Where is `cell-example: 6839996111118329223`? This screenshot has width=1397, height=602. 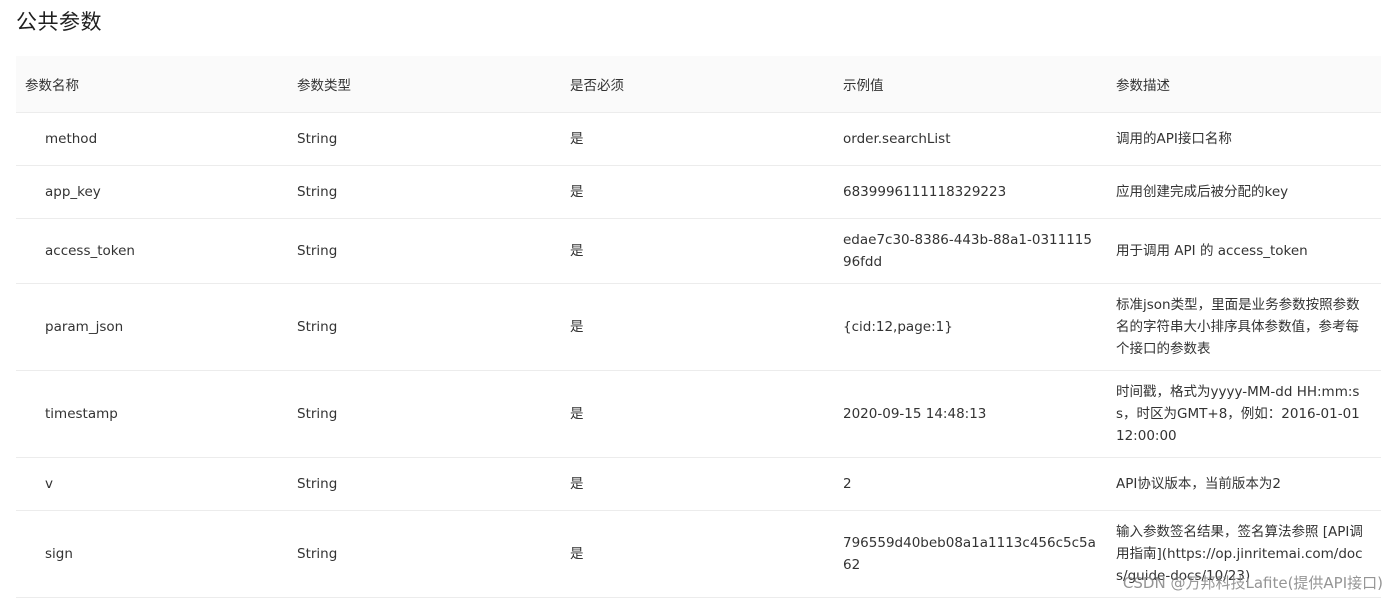
cell-example: 6839996111118329223 is located at coordinates (970, 192).